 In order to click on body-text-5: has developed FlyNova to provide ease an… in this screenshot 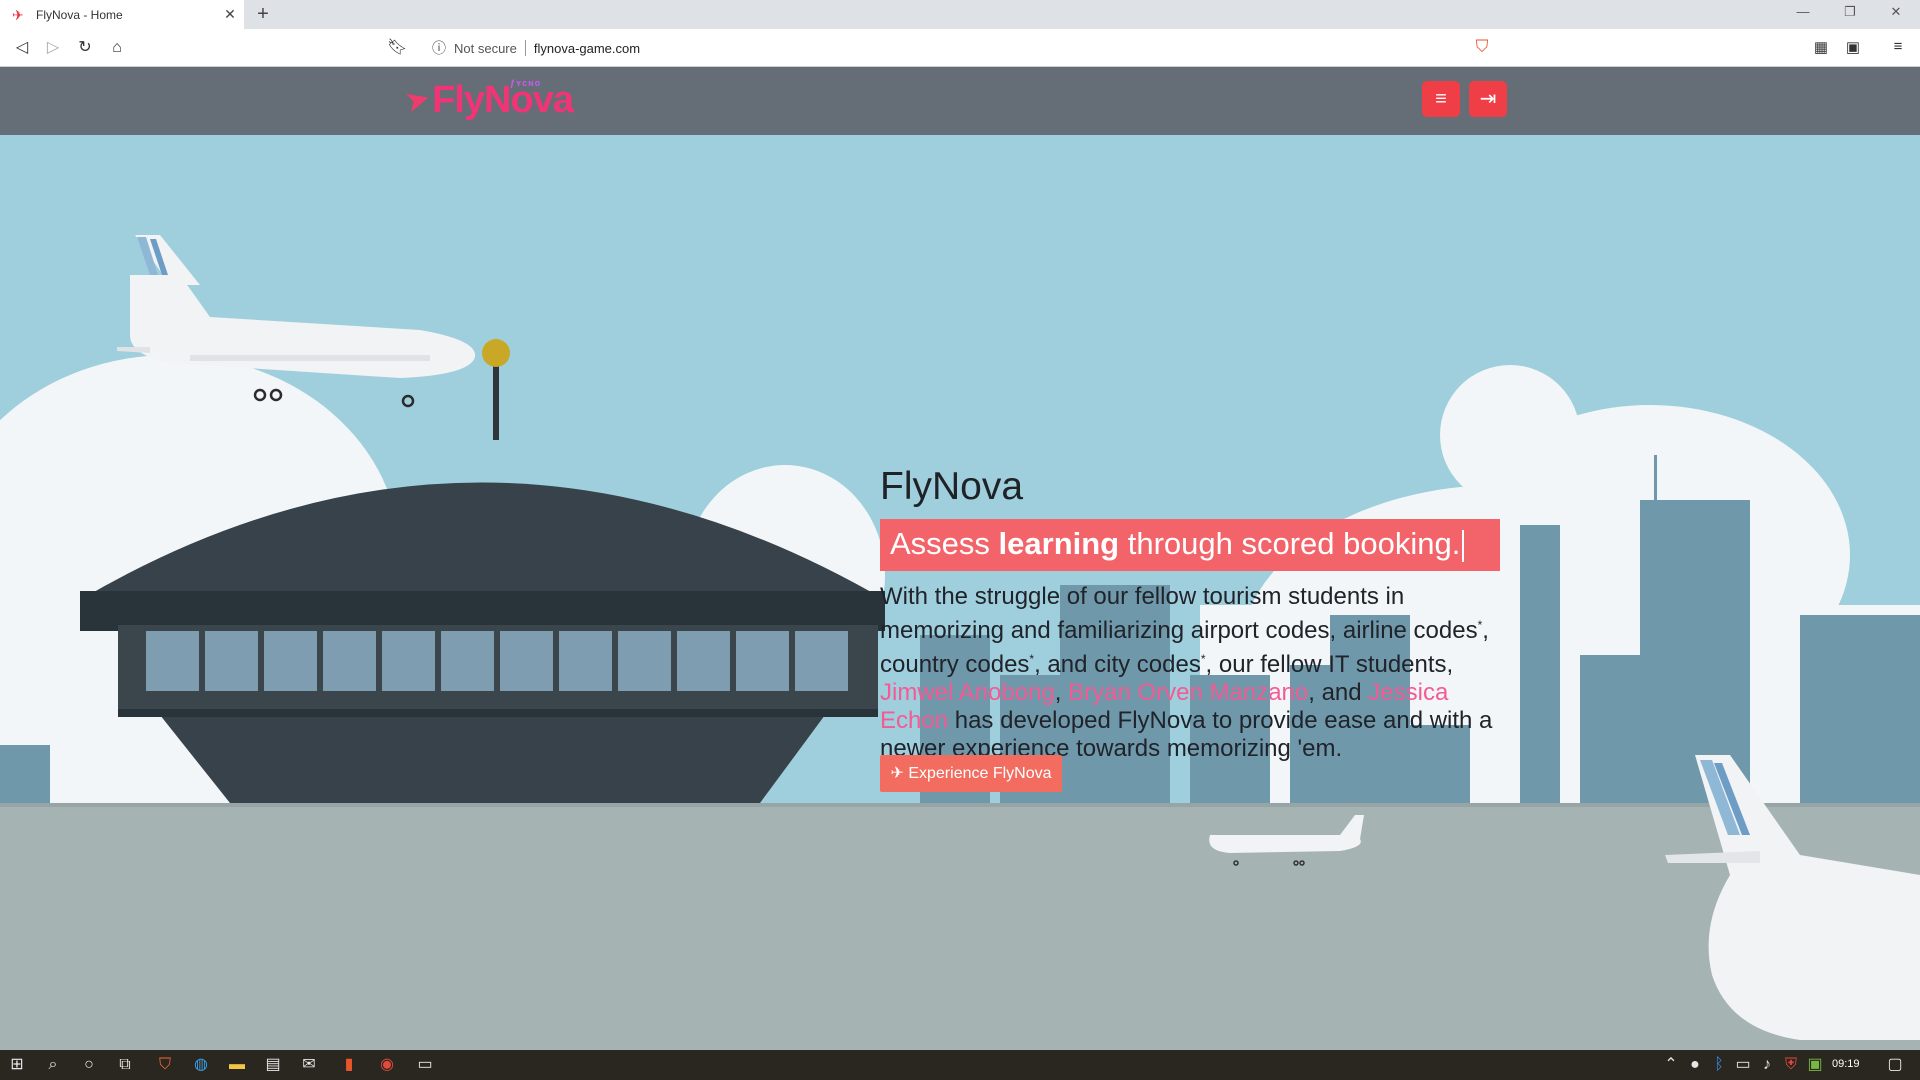, I will do `click(1186, 734)`.